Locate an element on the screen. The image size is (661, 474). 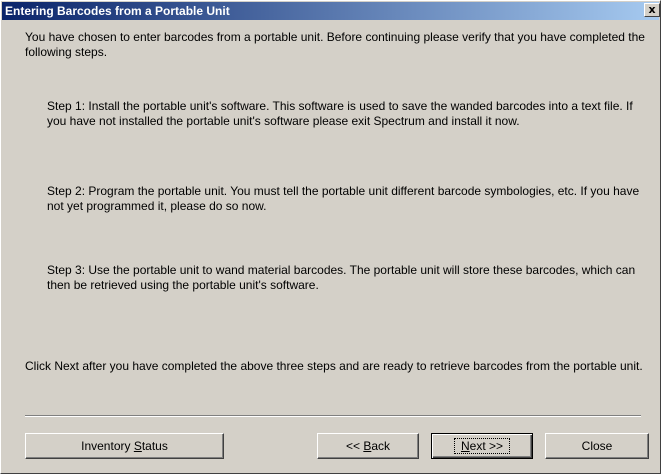
close-label: Close is located at coordinates (597, 446).